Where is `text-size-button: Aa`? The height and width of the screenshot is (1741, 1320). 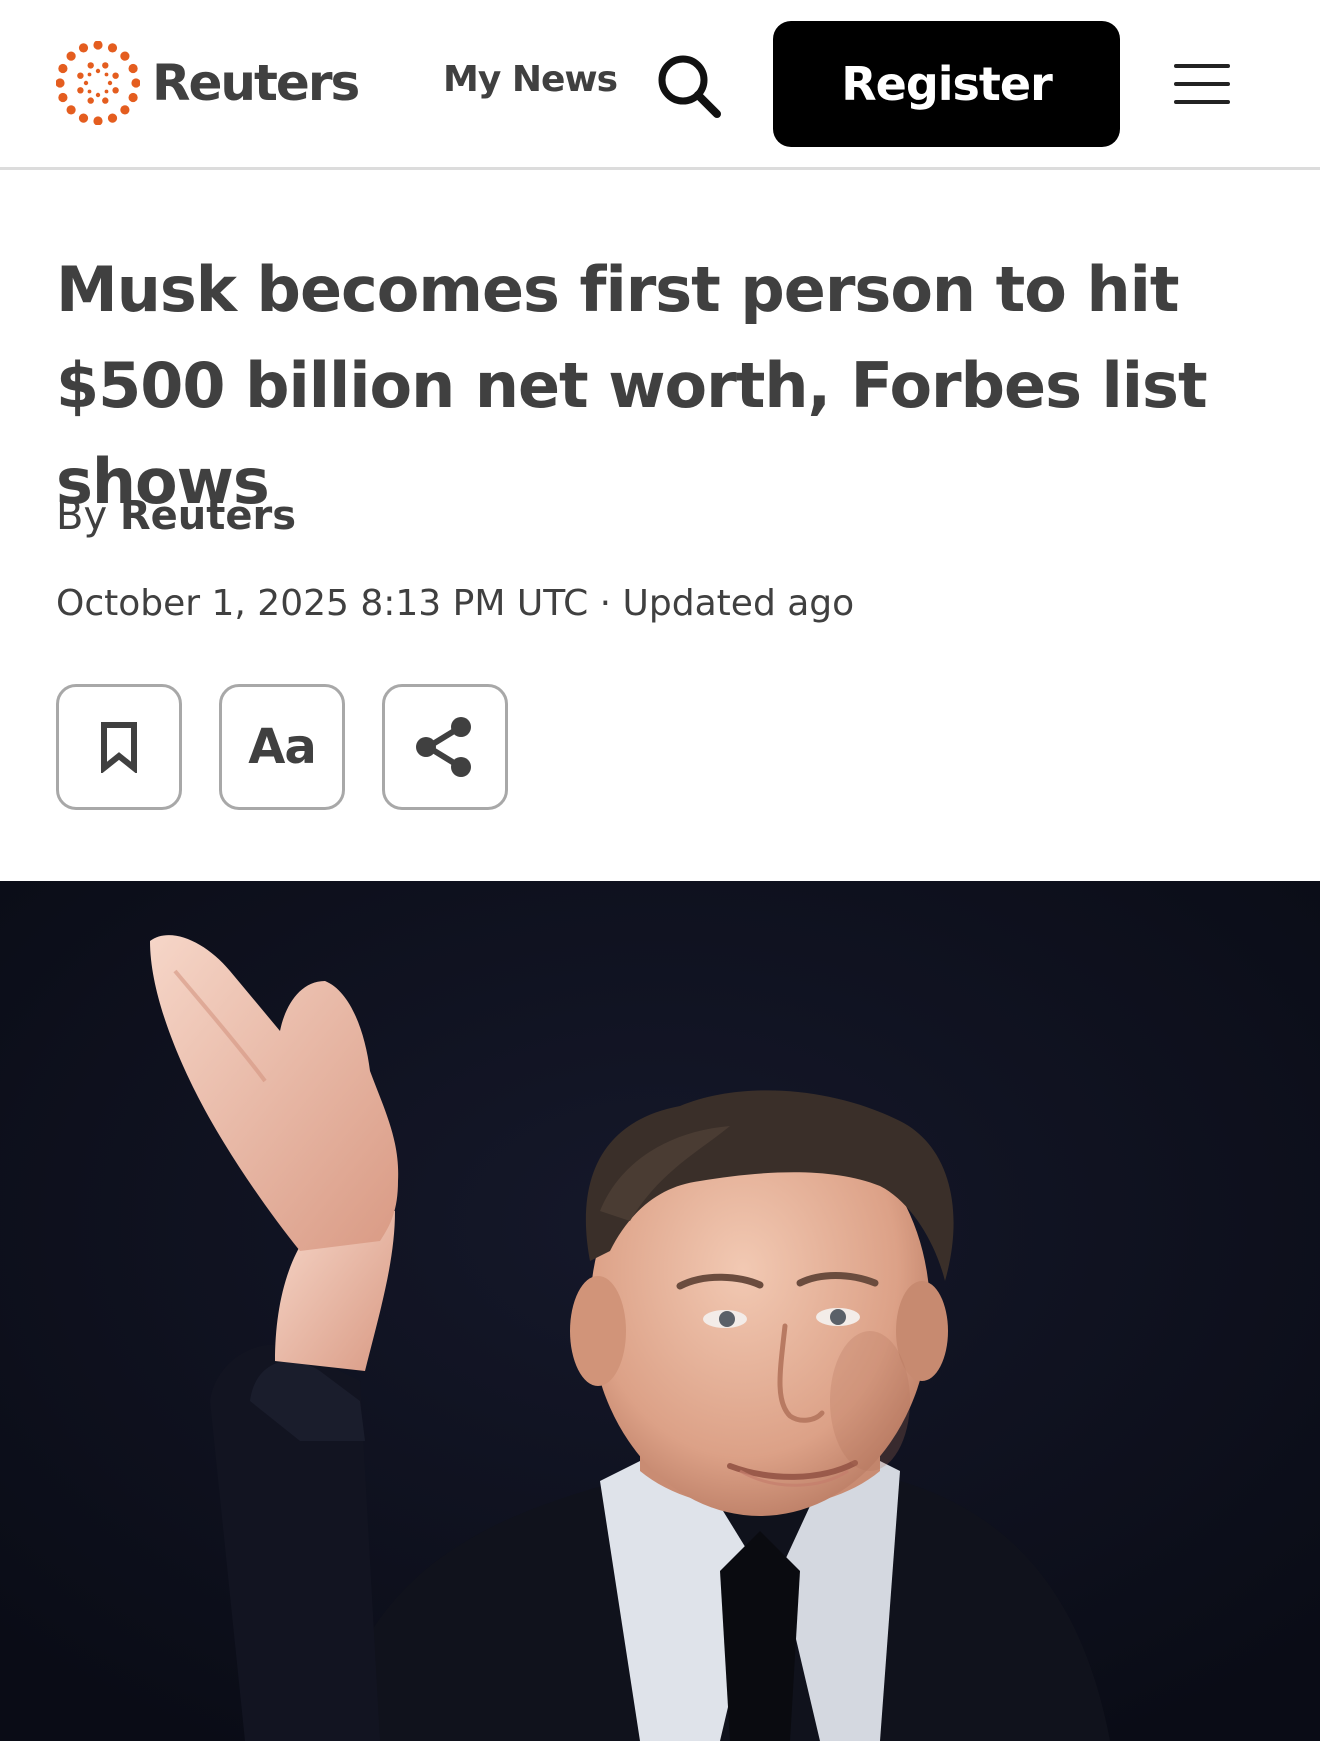
text-size-button: Aa is located at coordinates (282, 747).